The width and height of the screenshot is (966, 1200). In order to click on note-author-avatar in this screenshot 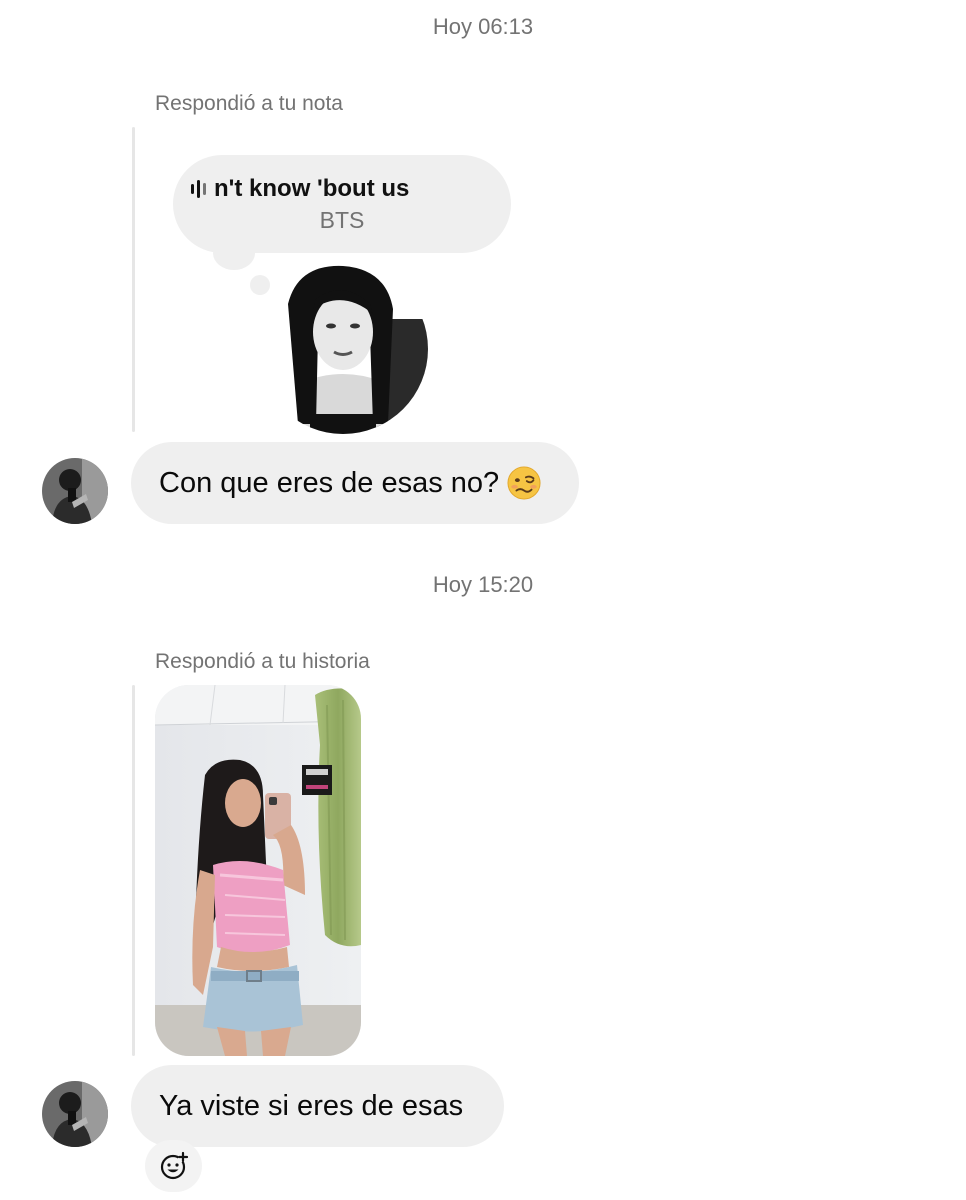, I will do `click(343, 349)`.